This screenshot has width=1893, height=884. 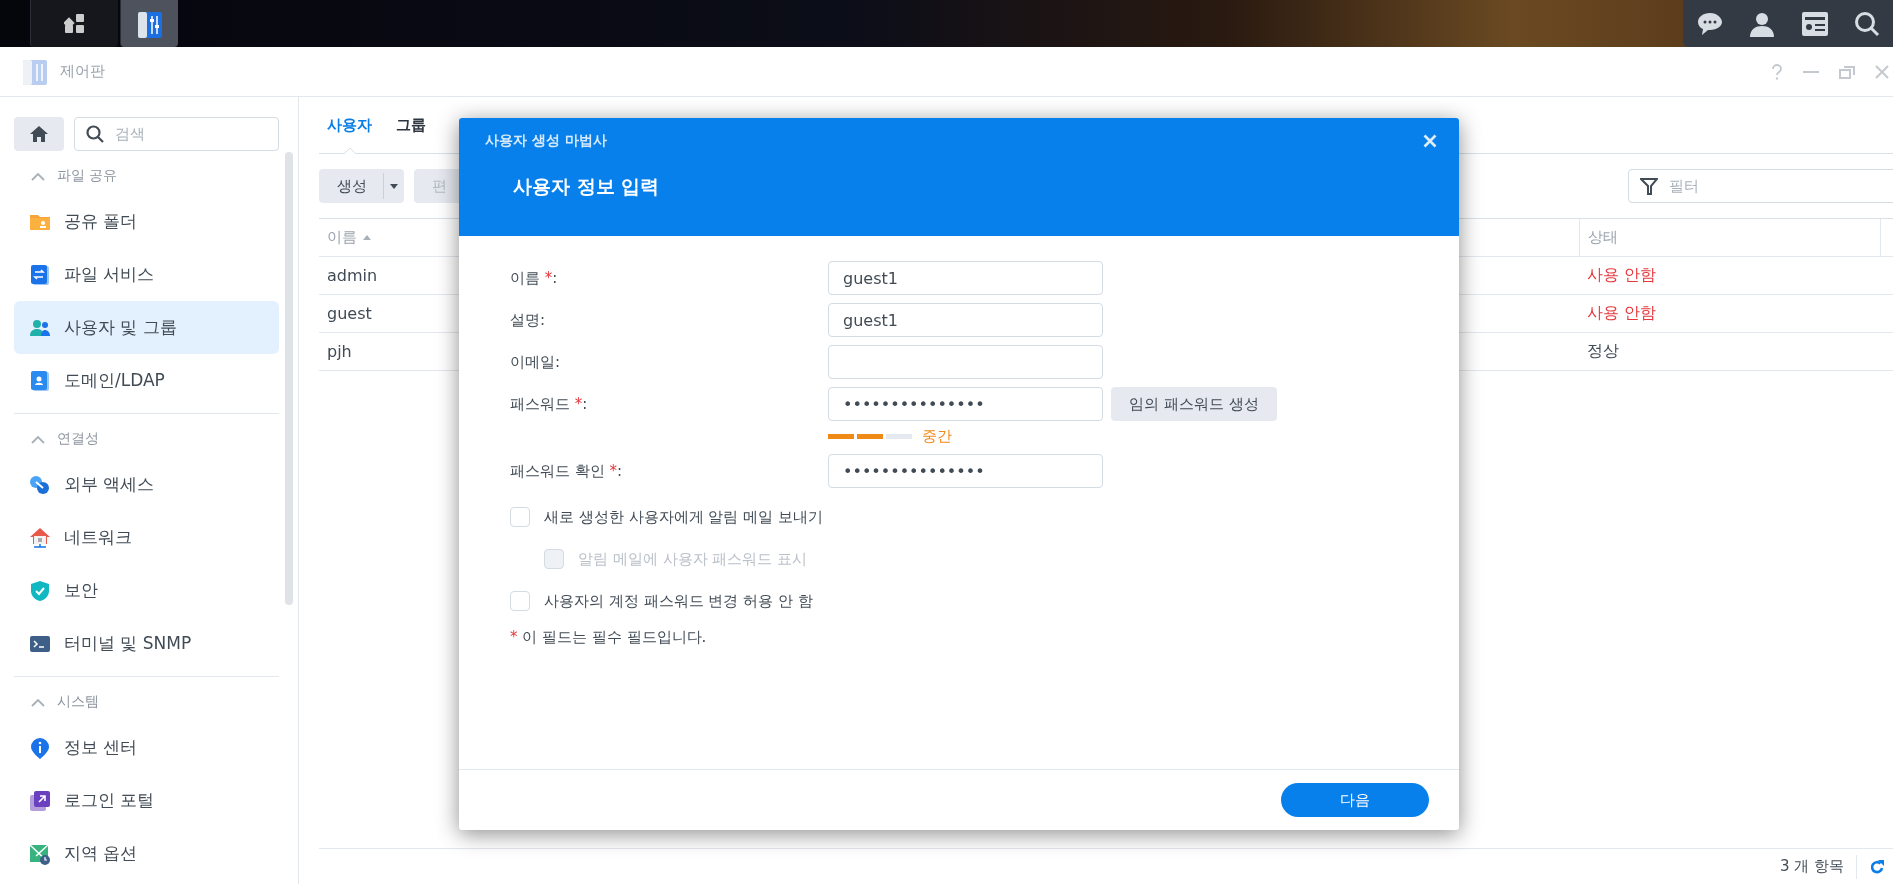 I want to click on generate-password-button: 임의 패스워드 생성, so click(x=1194, y=404).